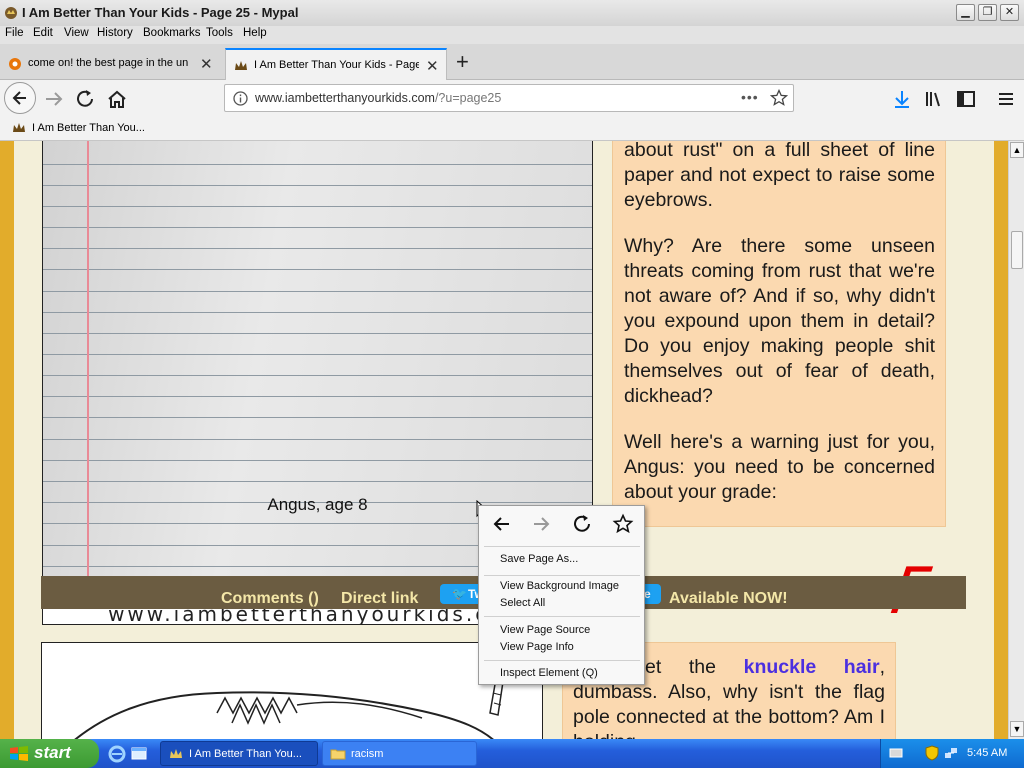 The width and height of the screenshot is (1024, 768). I want to click on info-icon, so click(240, 98).